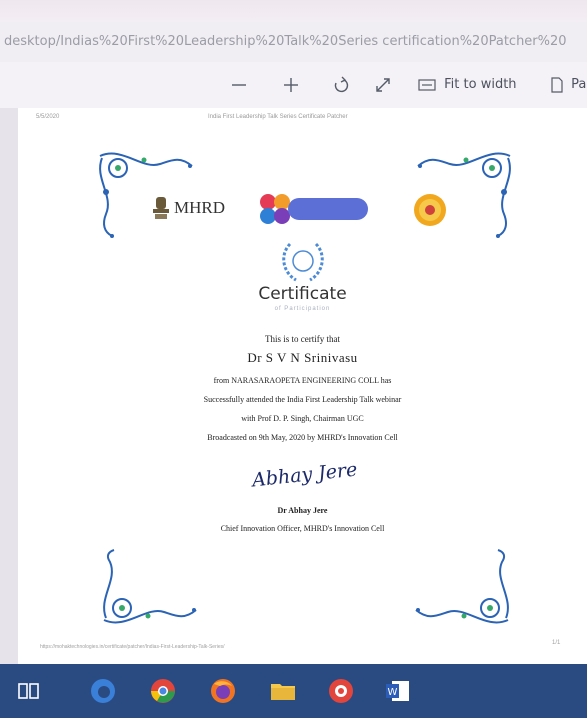  Describe the element at coordinates (302, 418) in the screenshot. I see `speaker-line: with Prof D. P. Singh, Chairman UGC` at that location.